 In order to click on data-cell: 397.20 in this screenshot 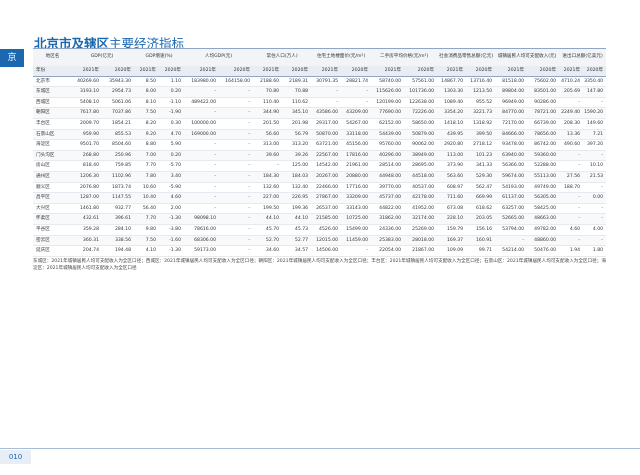, I will do `click(595, 145)`.